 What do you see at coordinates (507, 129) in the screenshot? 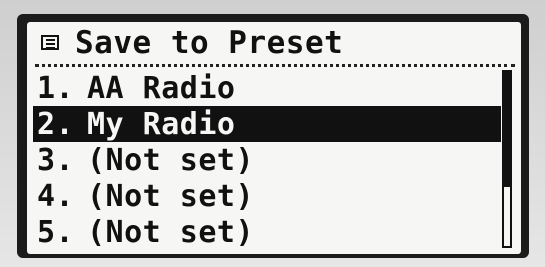
I see `scrollbar-thumb` at bounding box center [507, 129].